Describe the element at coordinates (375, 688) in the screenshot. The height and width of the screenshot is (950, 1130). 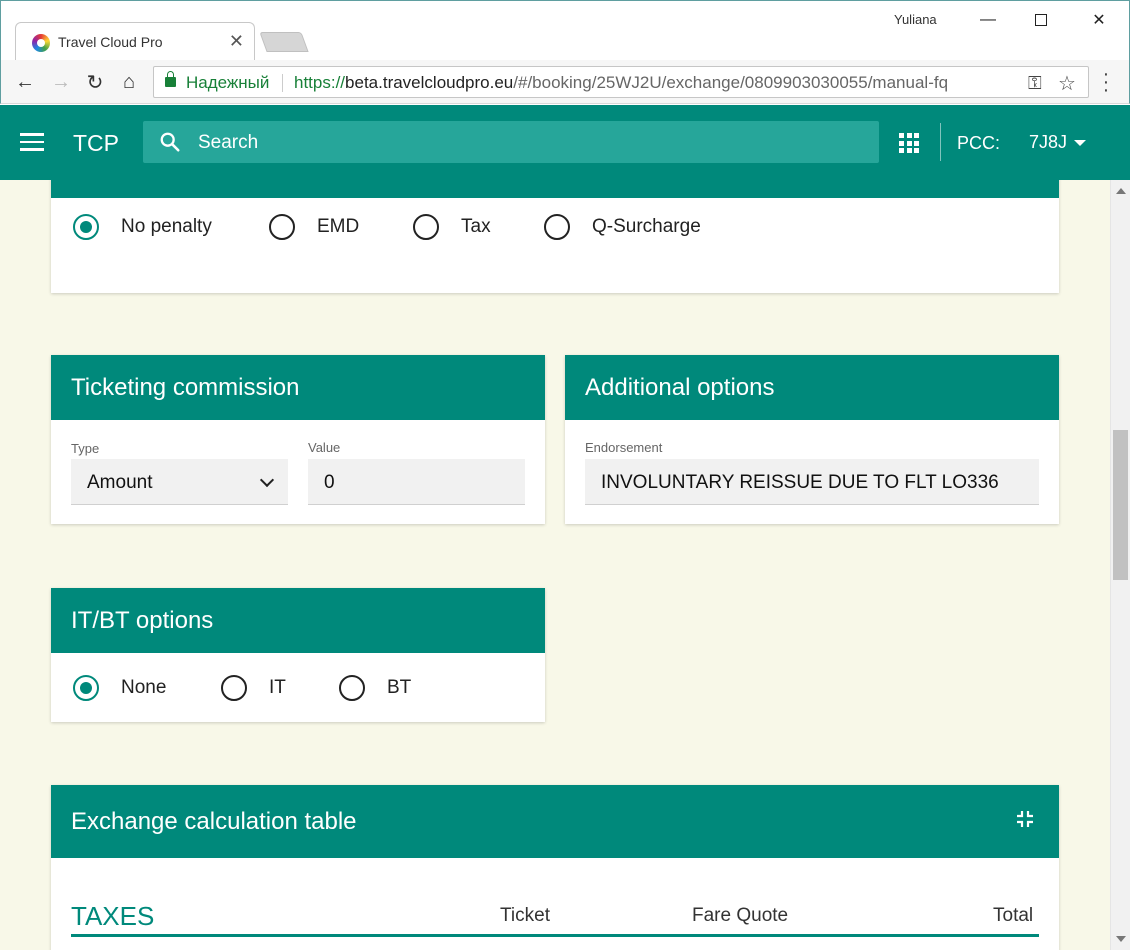
I see `itbt-option-bt: BT` at that location.